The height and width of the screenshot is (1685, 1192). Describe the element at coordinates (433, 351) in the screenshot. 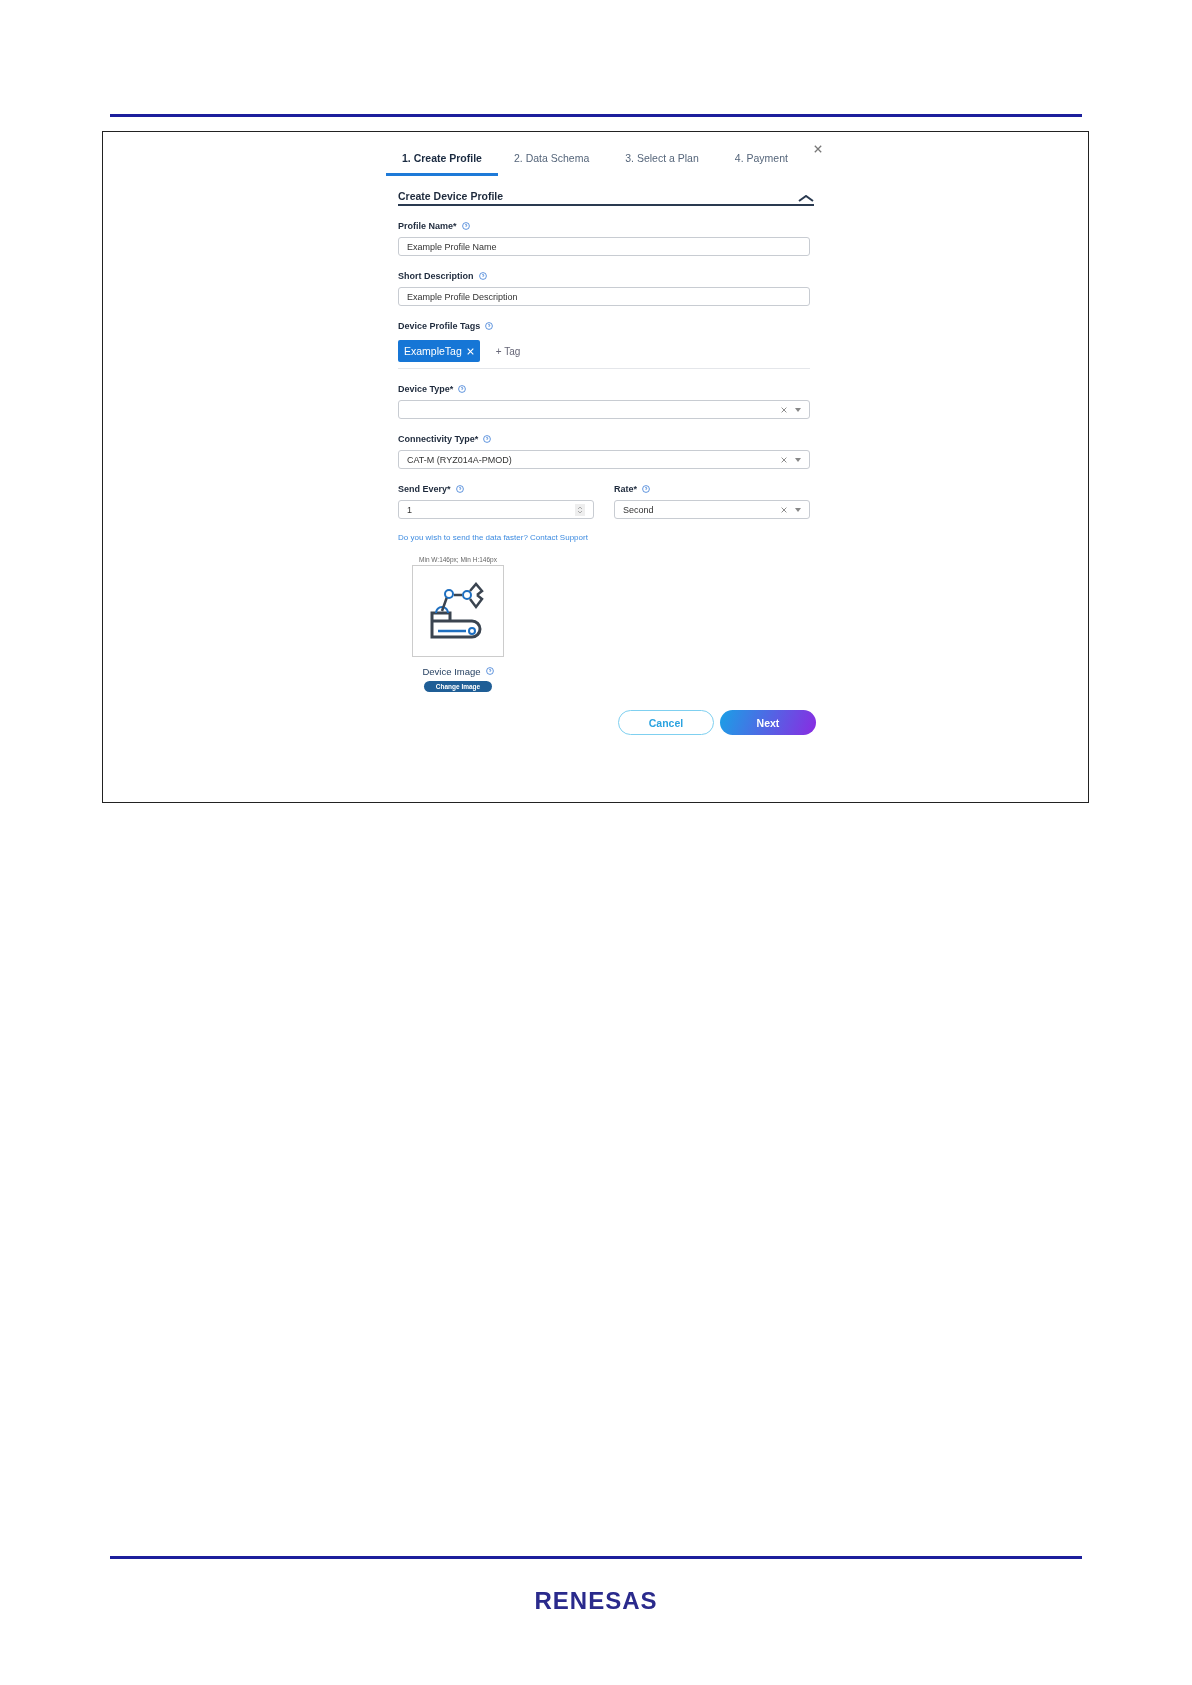

I see `tag-label: ExampleTag` at that location.